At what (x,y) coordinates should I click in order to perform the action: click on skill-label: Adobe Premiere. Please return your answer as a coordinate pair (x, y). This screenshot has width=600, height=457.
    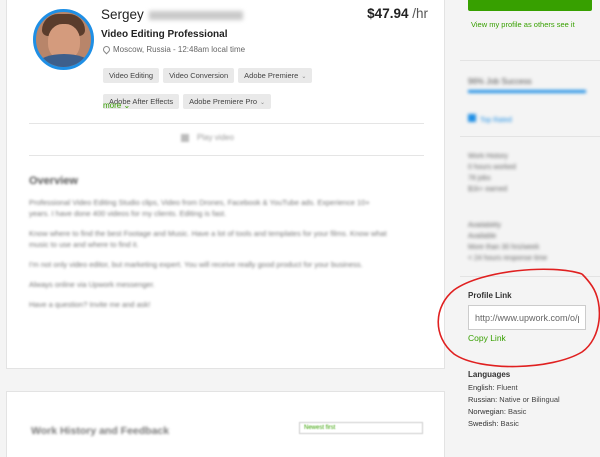
    Looking at the image, I should click on (271, 75).